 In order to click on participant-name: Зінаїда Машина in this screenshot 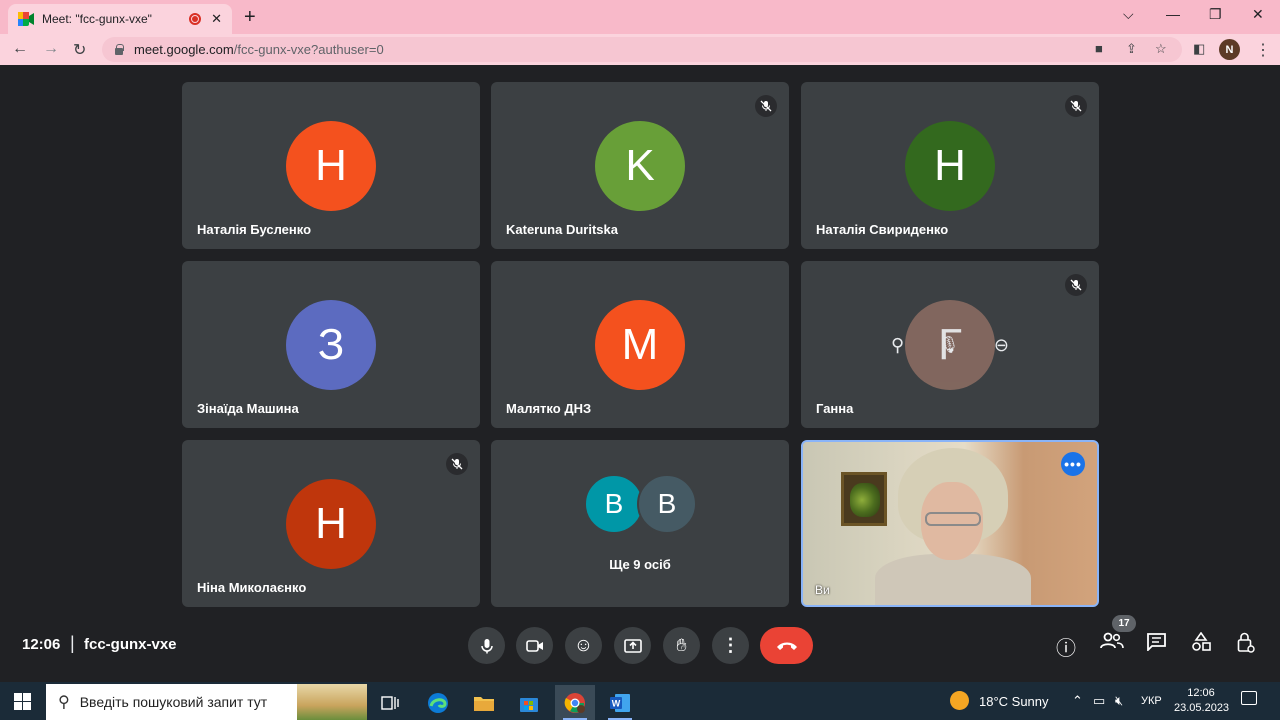, I will do `click(248, 408)`.